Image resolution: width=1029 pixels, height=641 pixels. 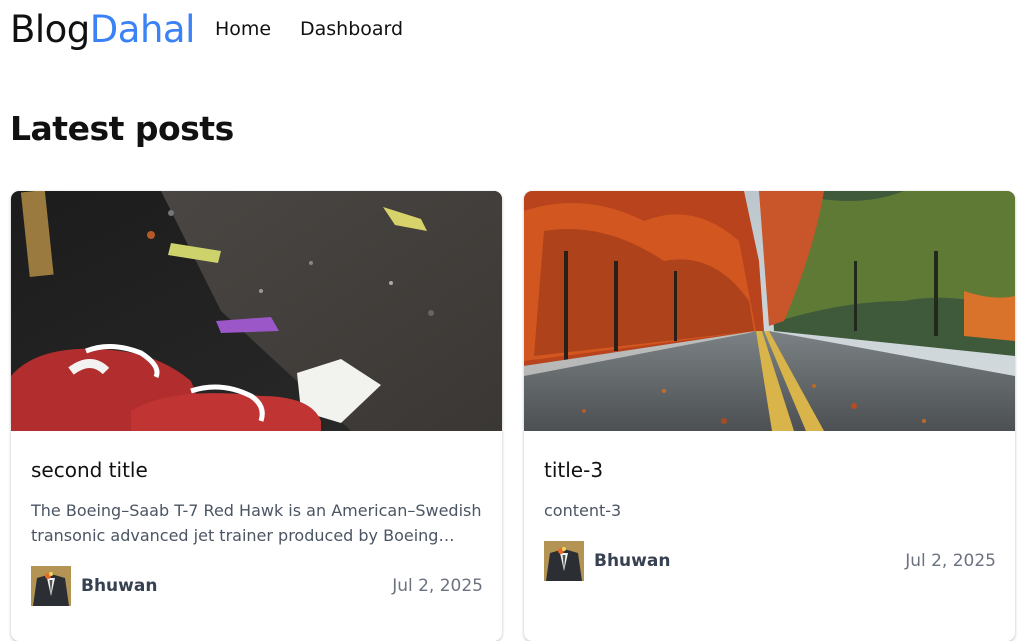 What do you see at coordinates (514, 31) in the screenshot?
I see `navbar: BlogDahal Home Dashboard` at bounding box center [514, 31].